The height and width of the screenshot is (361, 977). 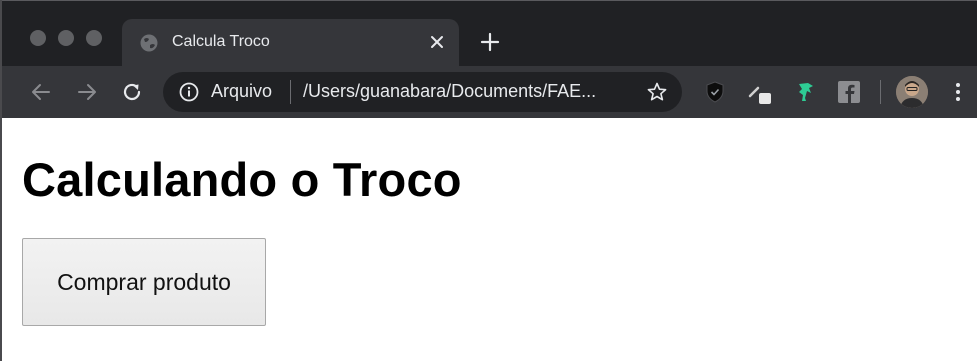 I want to click on toolbar-divider, so click(x=880, y=92).